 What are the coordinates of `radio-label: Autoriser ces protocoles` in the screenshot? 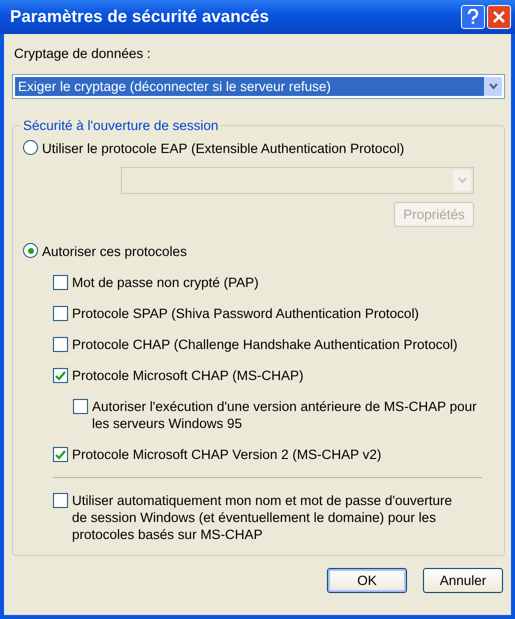 It's located at (114, 251).